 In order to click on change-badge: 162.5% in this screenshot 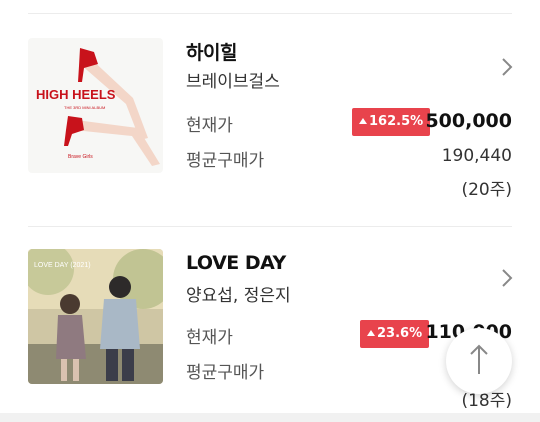, I will do `click(391, 122)`.